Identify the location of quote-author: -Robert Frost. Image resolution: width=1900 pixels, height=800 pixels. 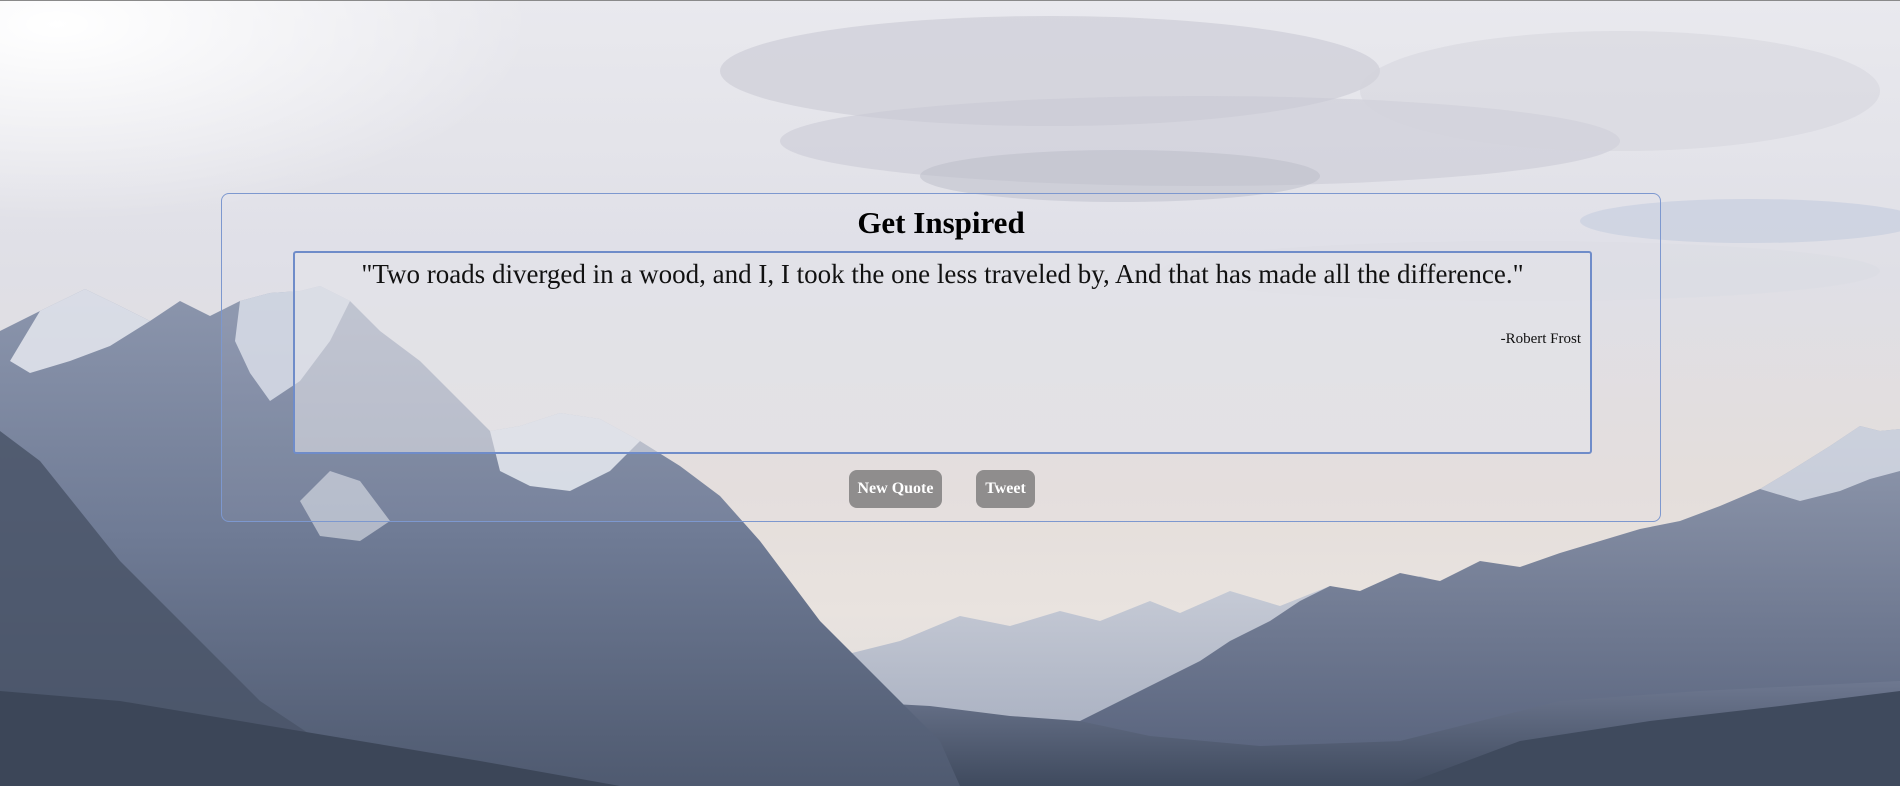
(1540, 339).